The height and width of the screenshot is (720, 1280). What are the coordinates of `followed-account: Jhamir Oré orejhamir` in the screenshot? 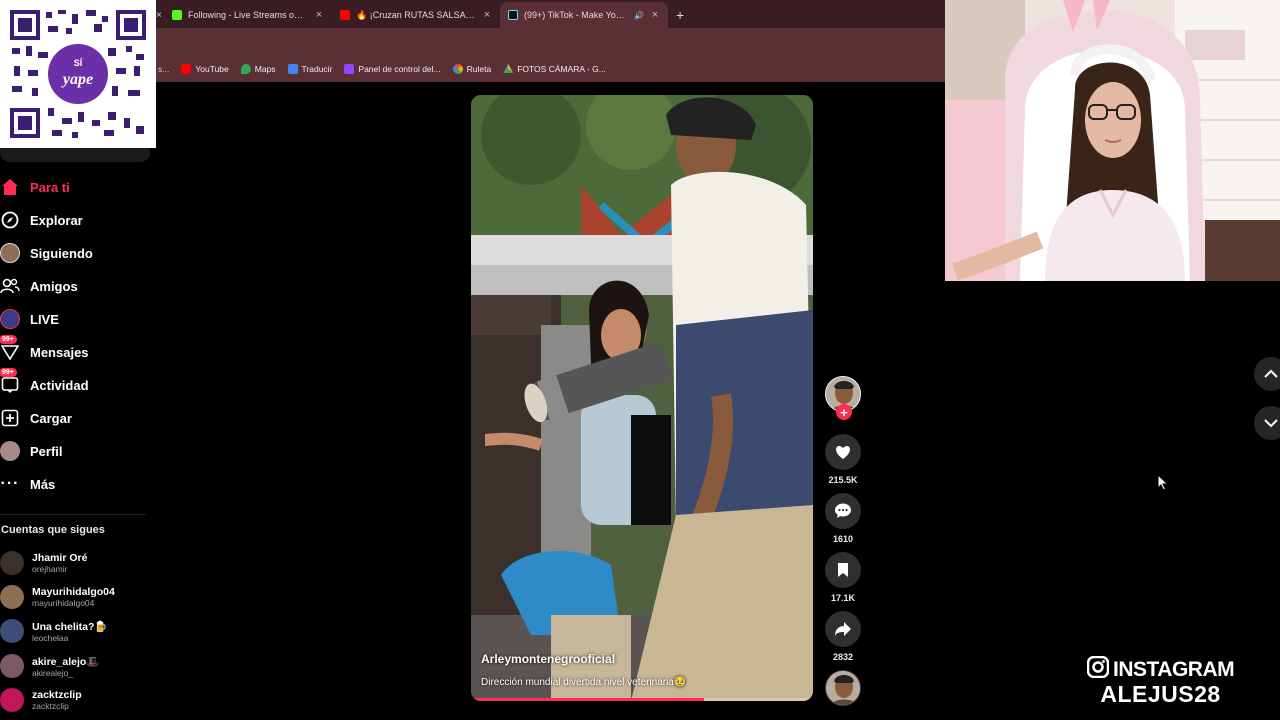 It's located at (43, 563).